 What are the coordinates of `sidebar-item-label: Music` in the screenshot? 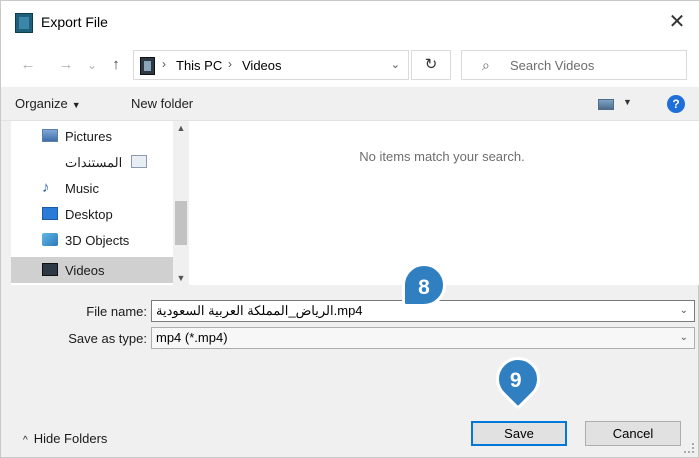 It's located at (82, 188).